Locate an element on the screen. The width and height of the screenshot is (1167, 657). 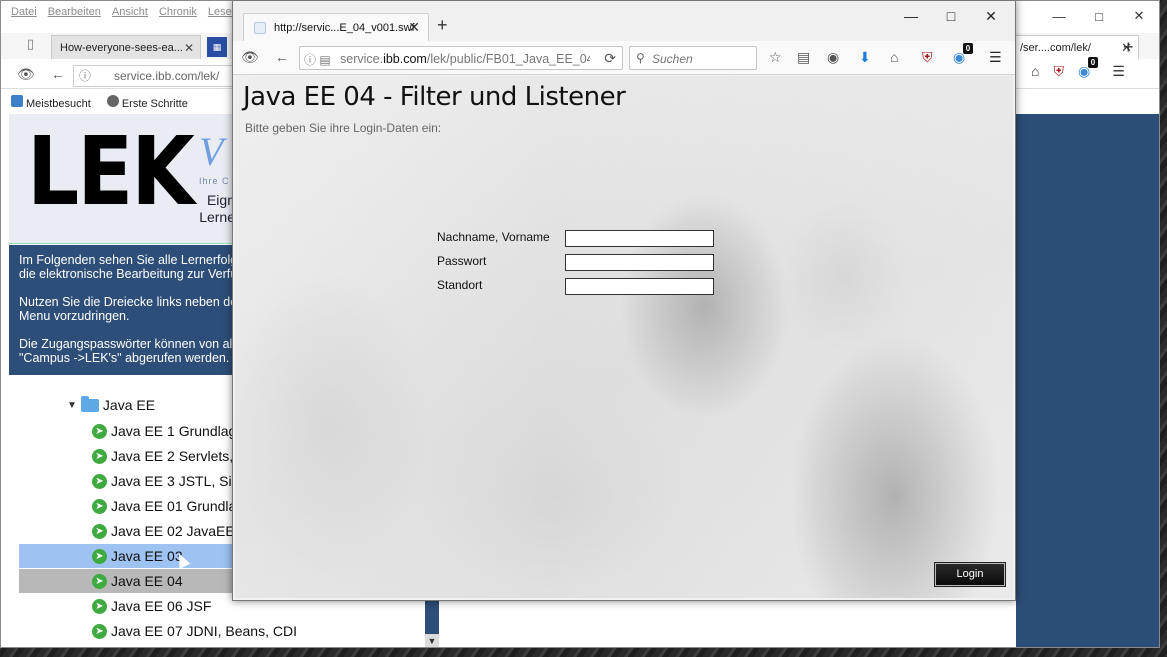
location-row: Standort is located at coordinates (587, 288).